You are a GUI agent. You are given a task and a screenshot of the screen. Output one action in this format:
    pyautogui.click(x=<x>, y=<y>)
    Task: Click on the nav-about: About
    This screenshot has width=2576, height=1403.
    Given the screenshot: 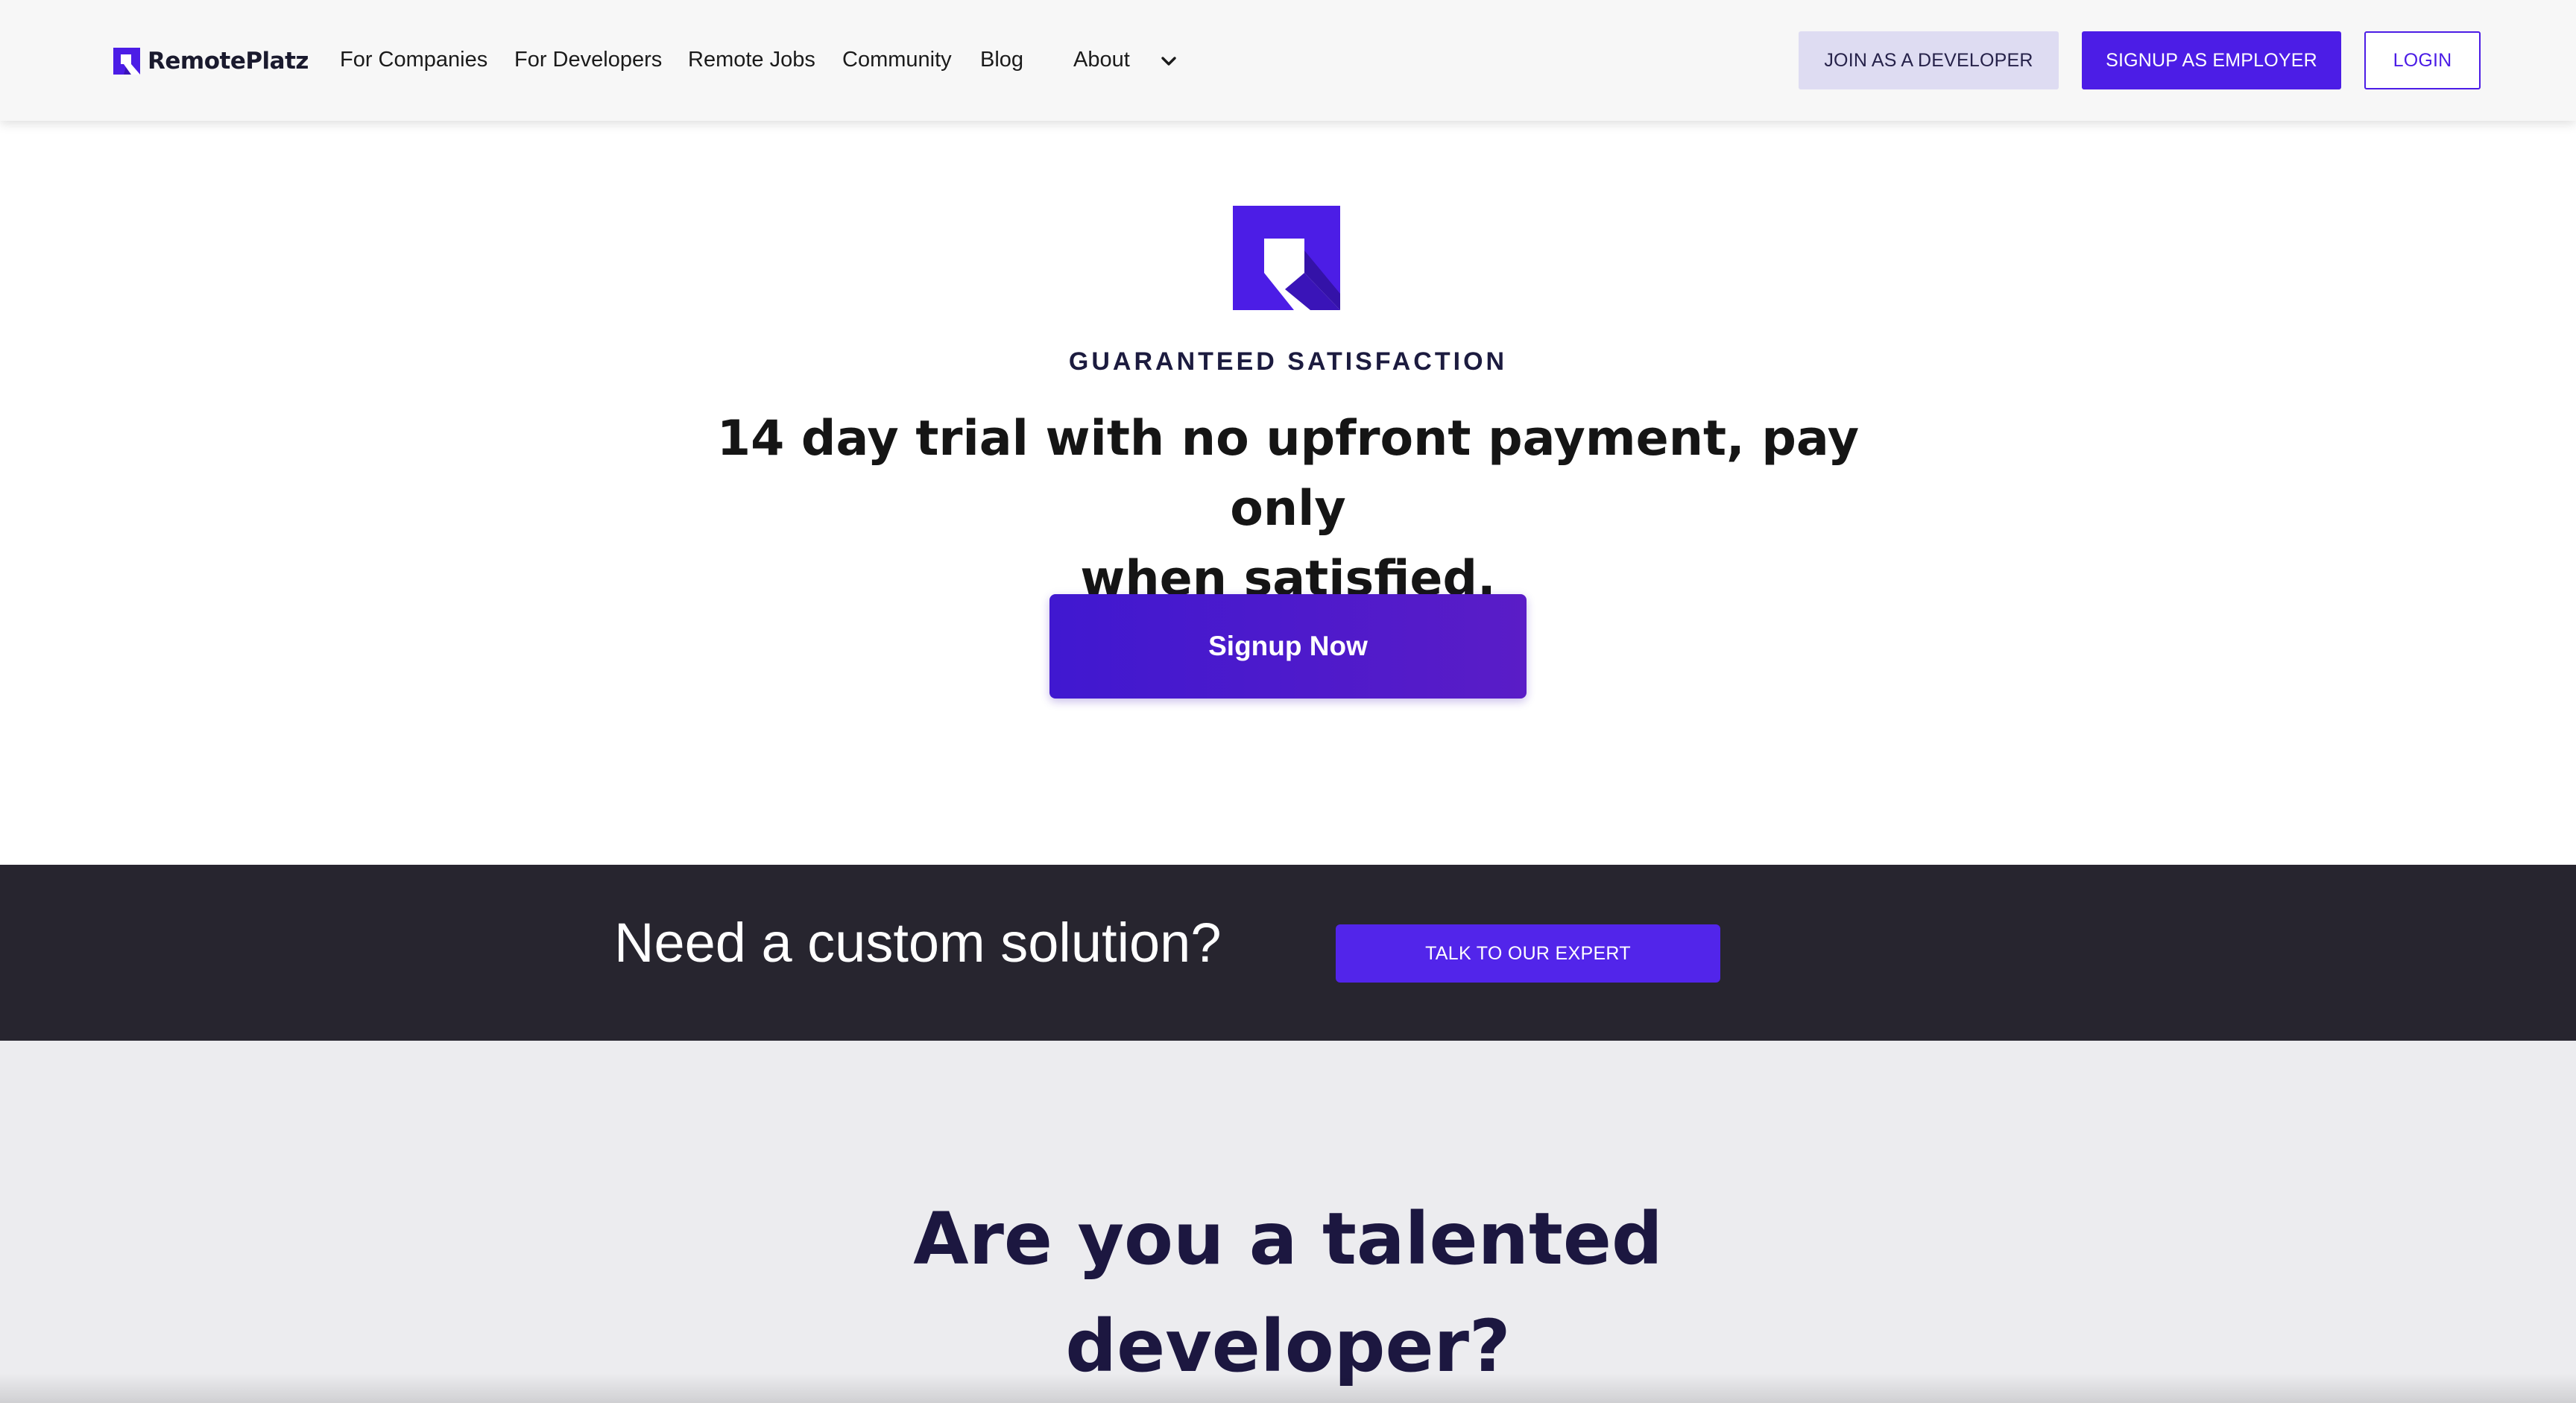 What is the action you would take?
    pyautogui.click(x=1101, y=59)
    